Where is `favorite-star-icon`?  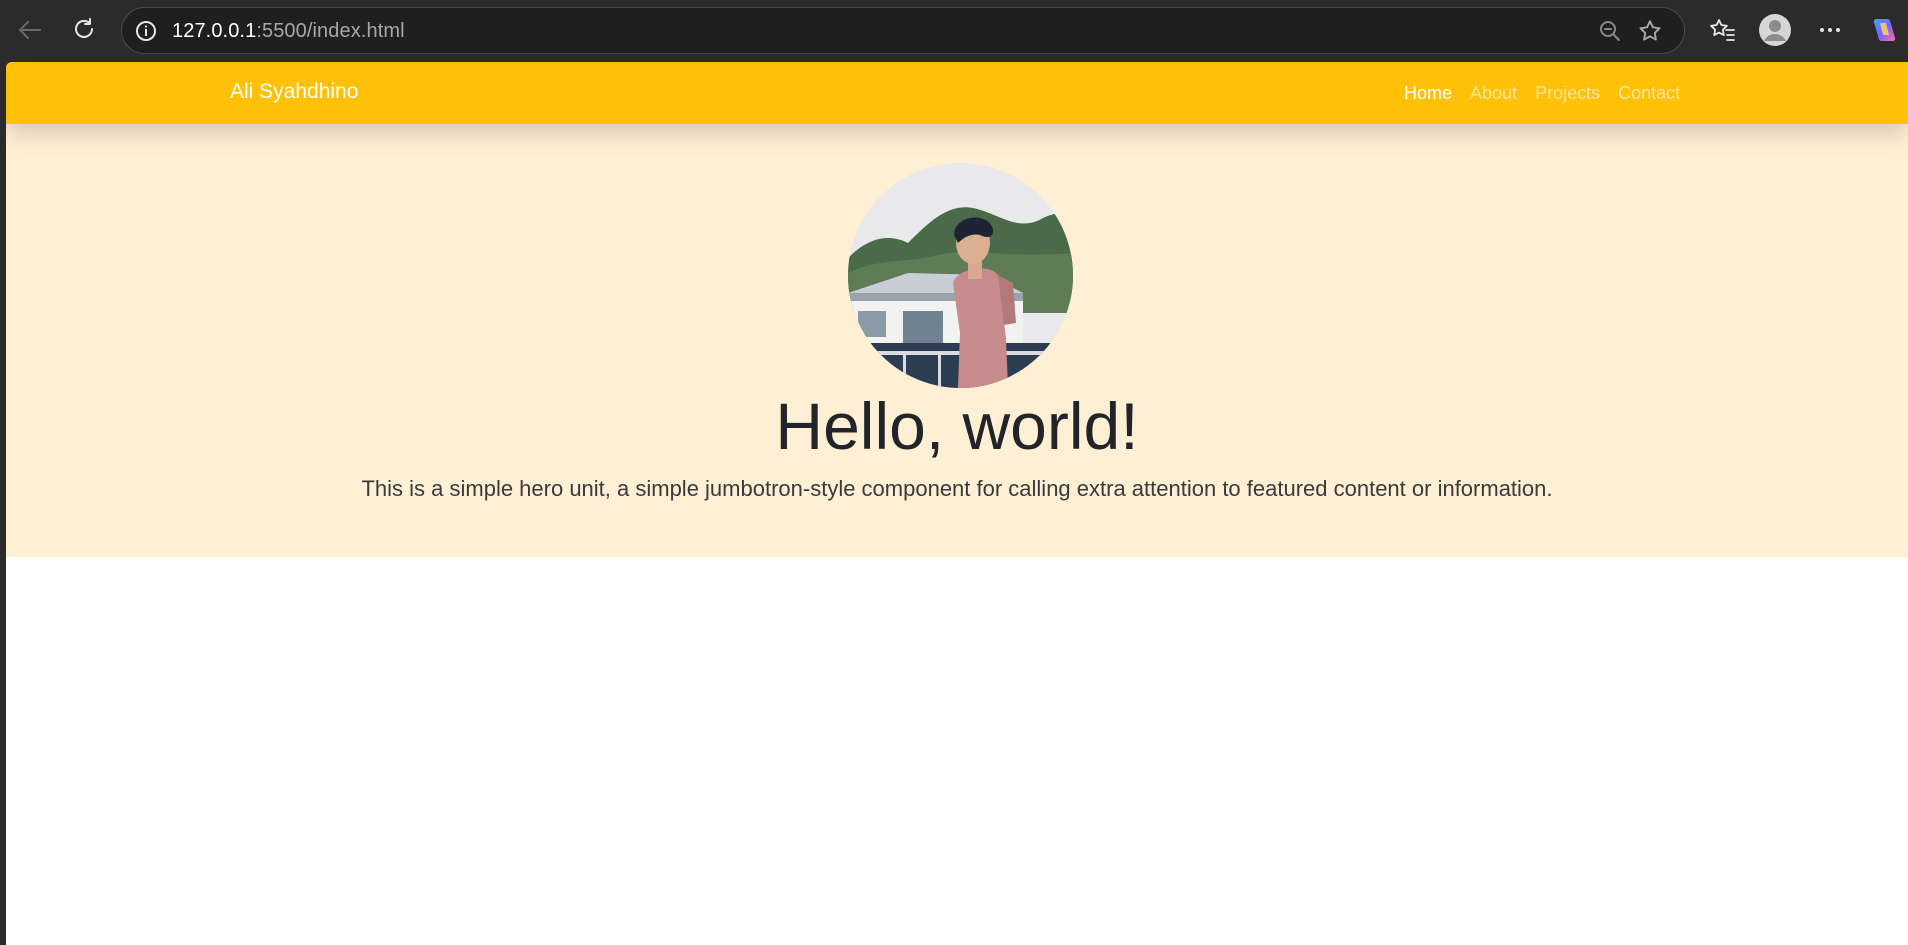
favorite-star-icon is located at coordinates (1650, 31).